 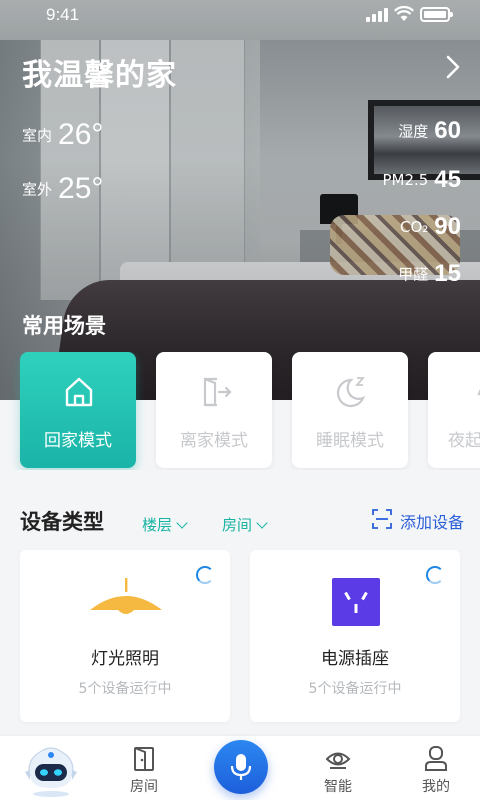 What do you see at coordinates (355, 659) in the screenshot?
I see `device-card-name: 电源插座` at bounding box center [355, 659].